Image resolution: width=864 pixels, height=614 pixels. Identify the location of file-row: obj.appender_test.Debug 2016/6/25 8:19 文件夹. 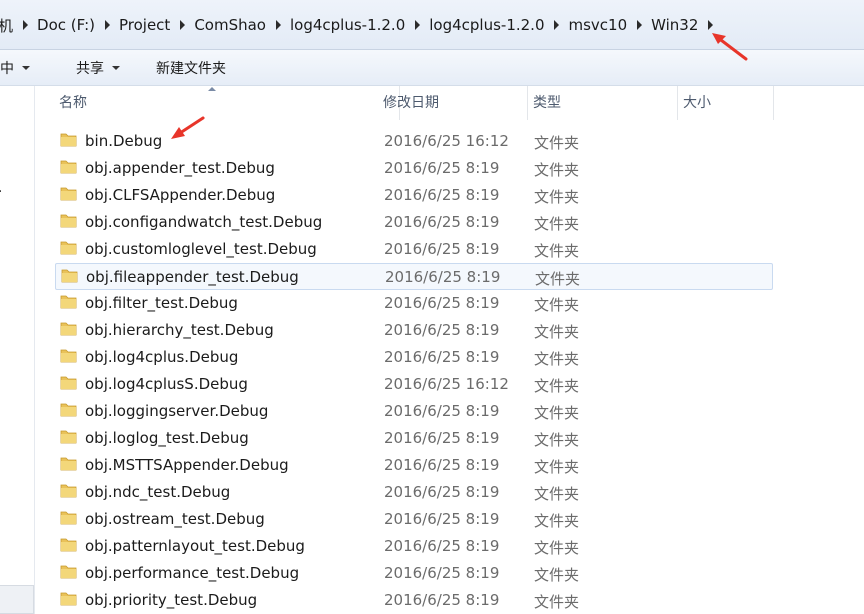
(413, 168).